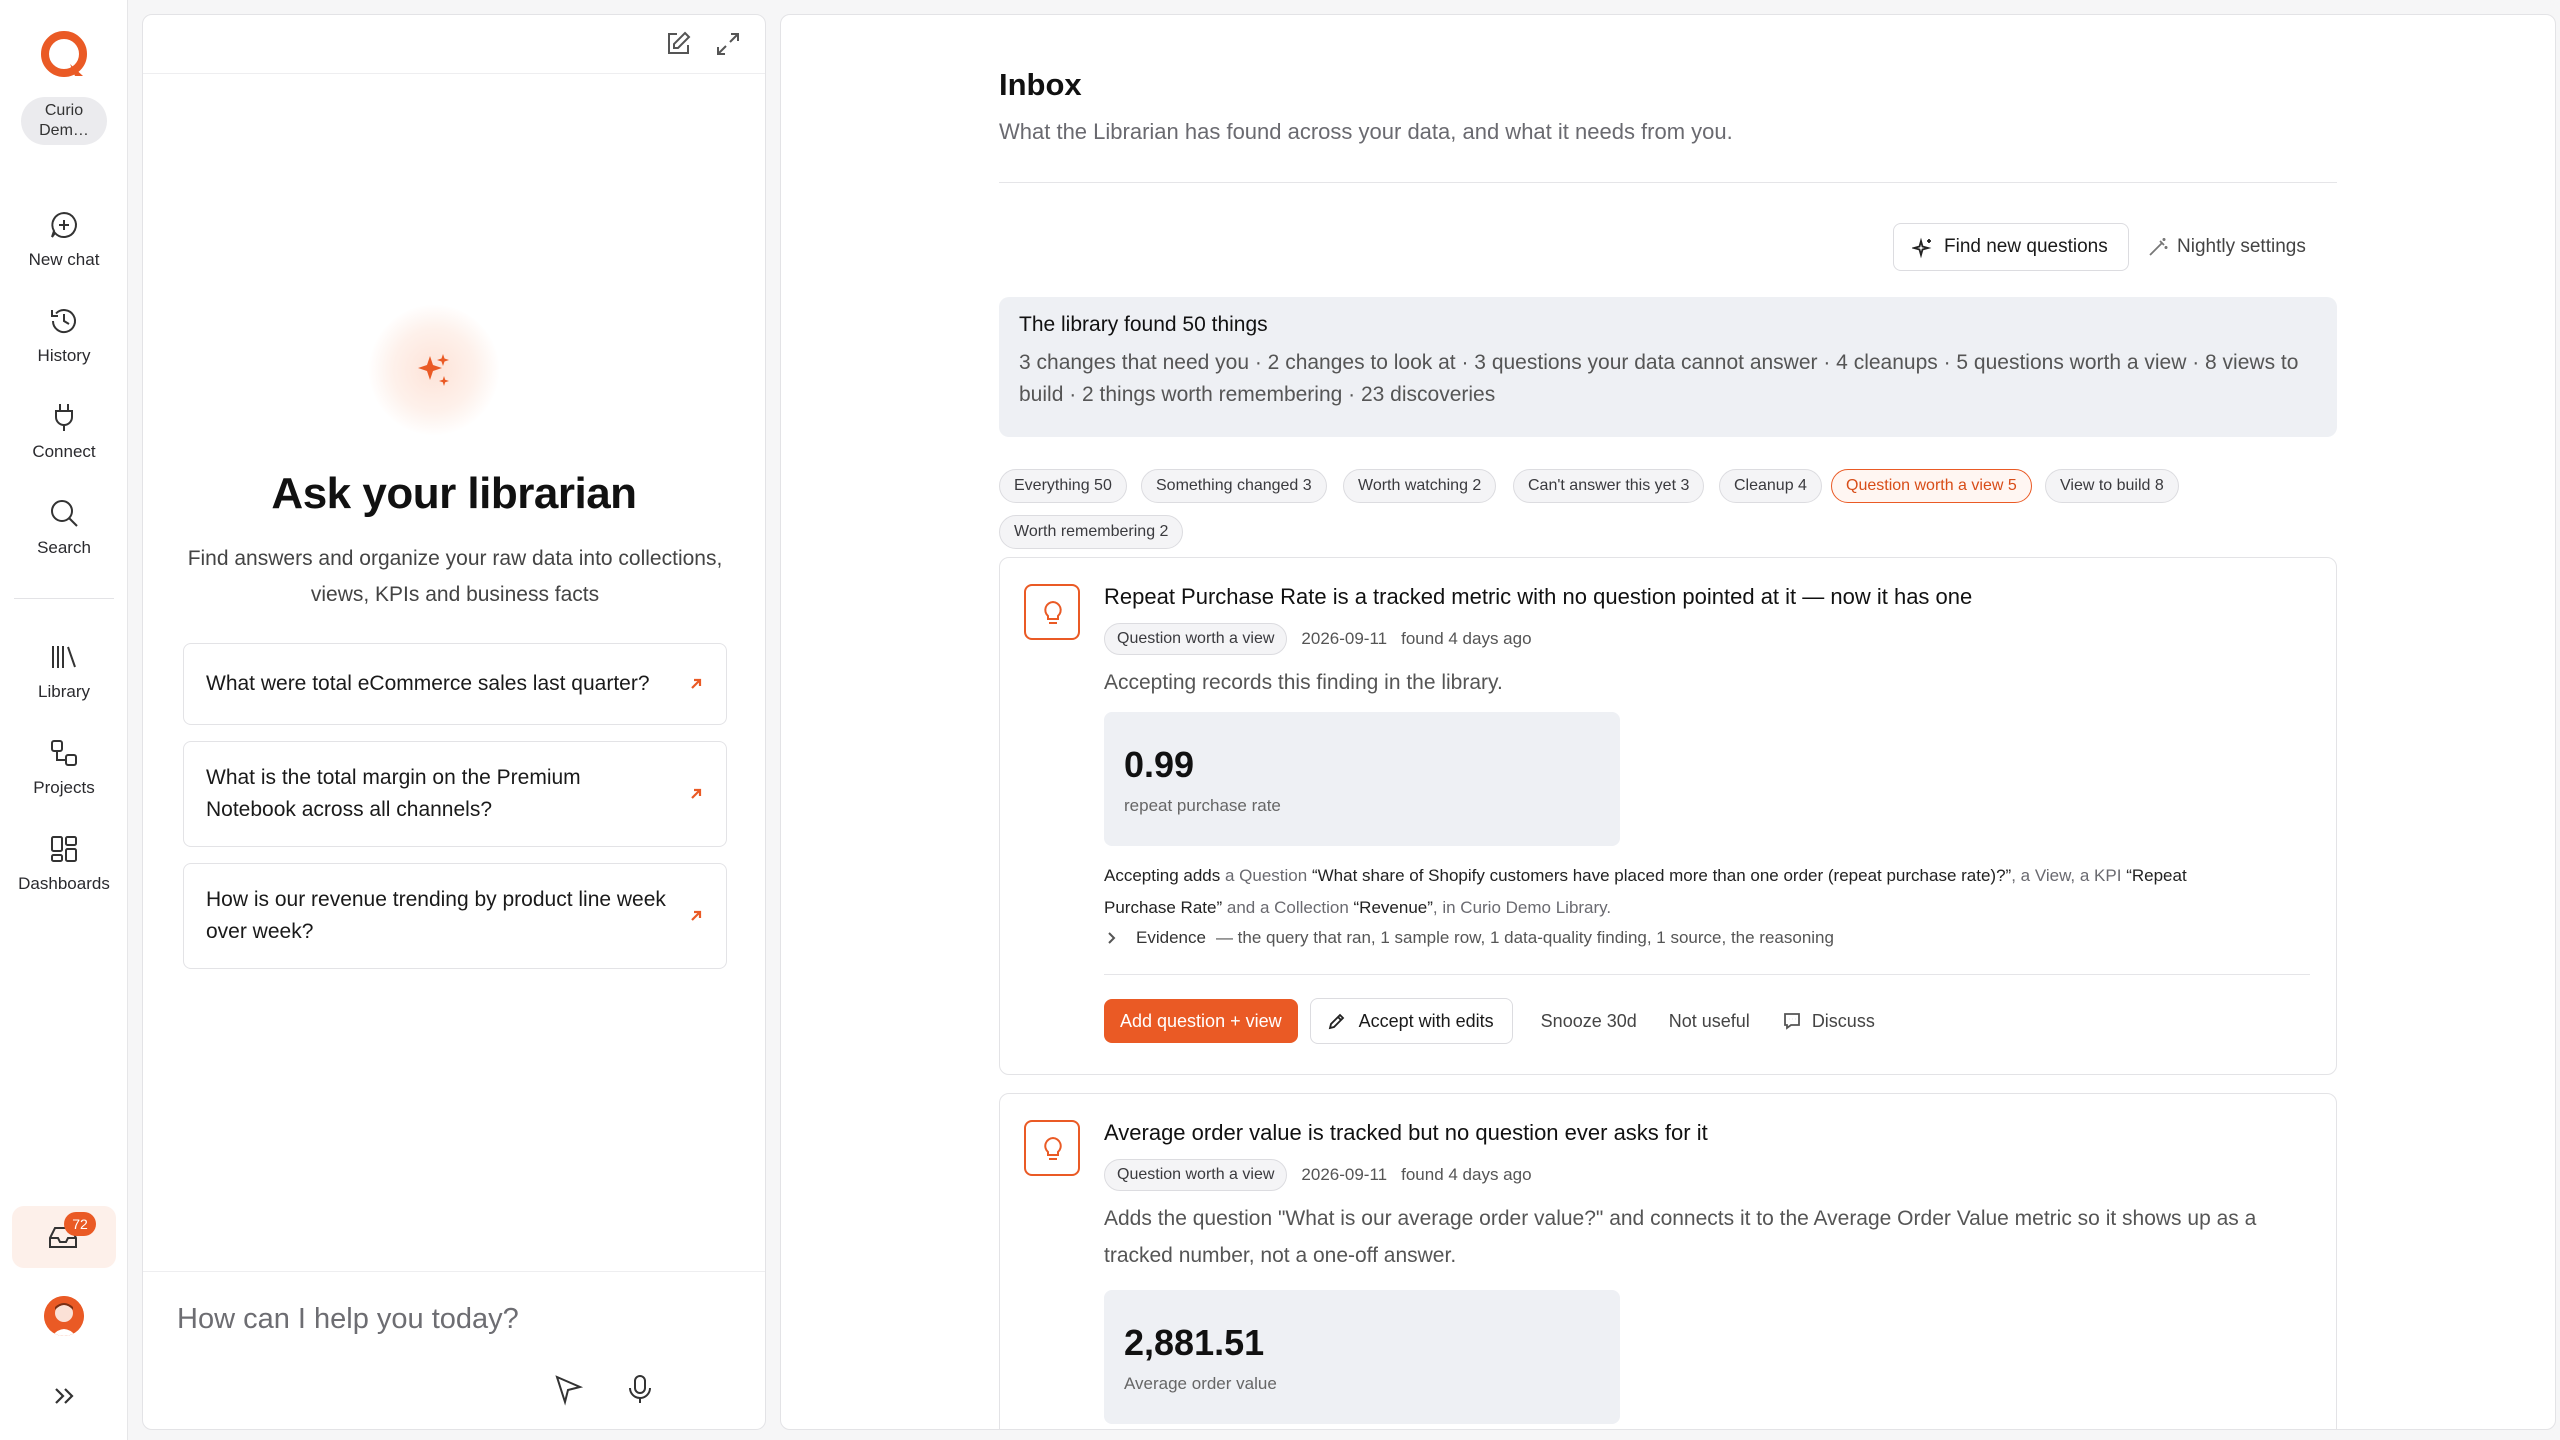 Image resolution: width=2560 pixels, height=1440 pixels. Describe the element at coordinates (1162, 875) in the screenshot. I see `accept-prefix: Accepting adds` at that location.